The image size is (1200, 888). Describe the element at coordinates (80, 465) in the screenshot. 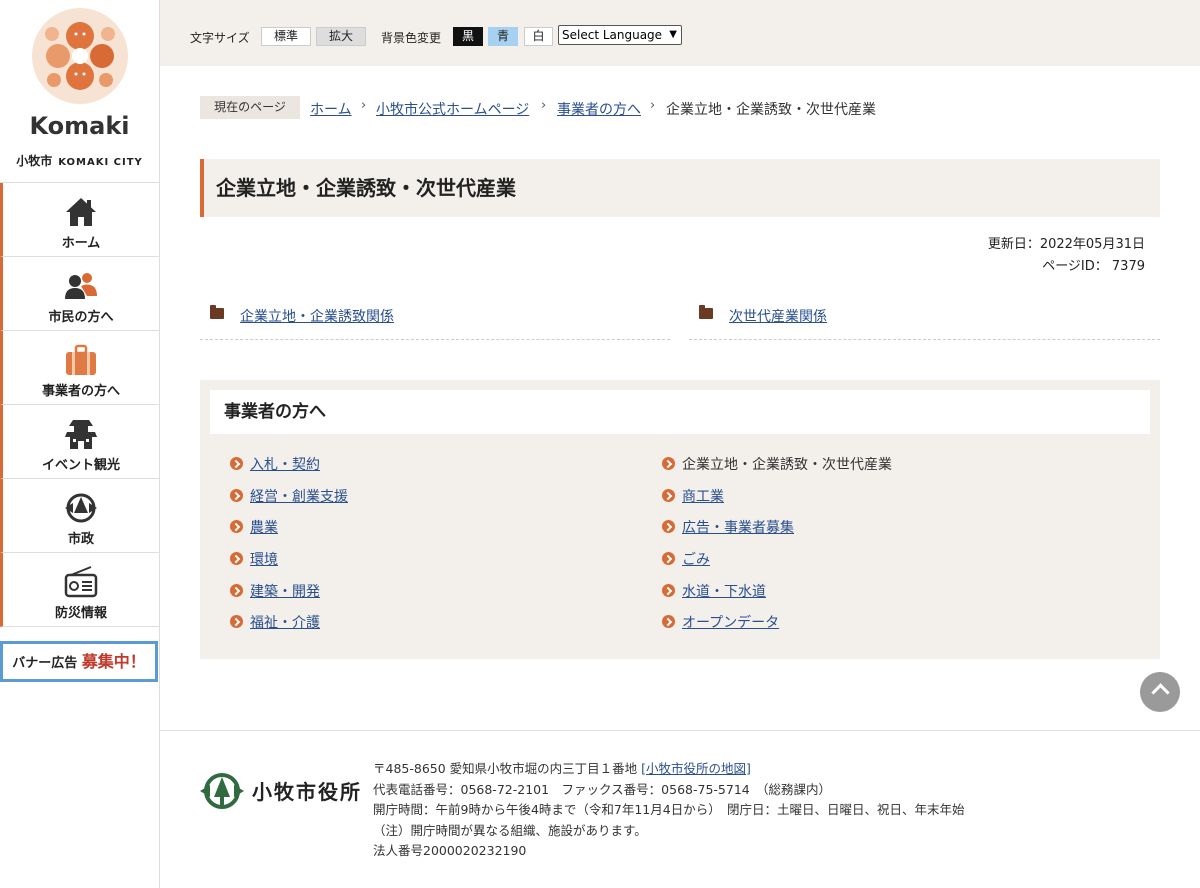

I see `nav-events-label: イベント観光` at that location.